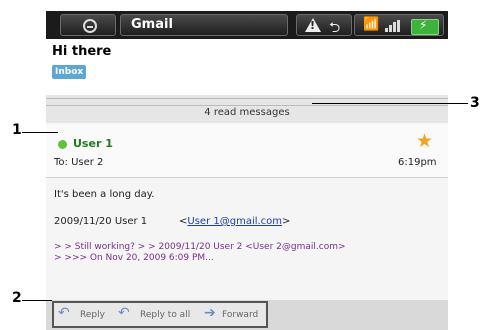  What do you see at coordinates (101, 221) in the screenshot?
I see `quote-header: 2009/11/20 User 1` at bounding box center [101, 221].